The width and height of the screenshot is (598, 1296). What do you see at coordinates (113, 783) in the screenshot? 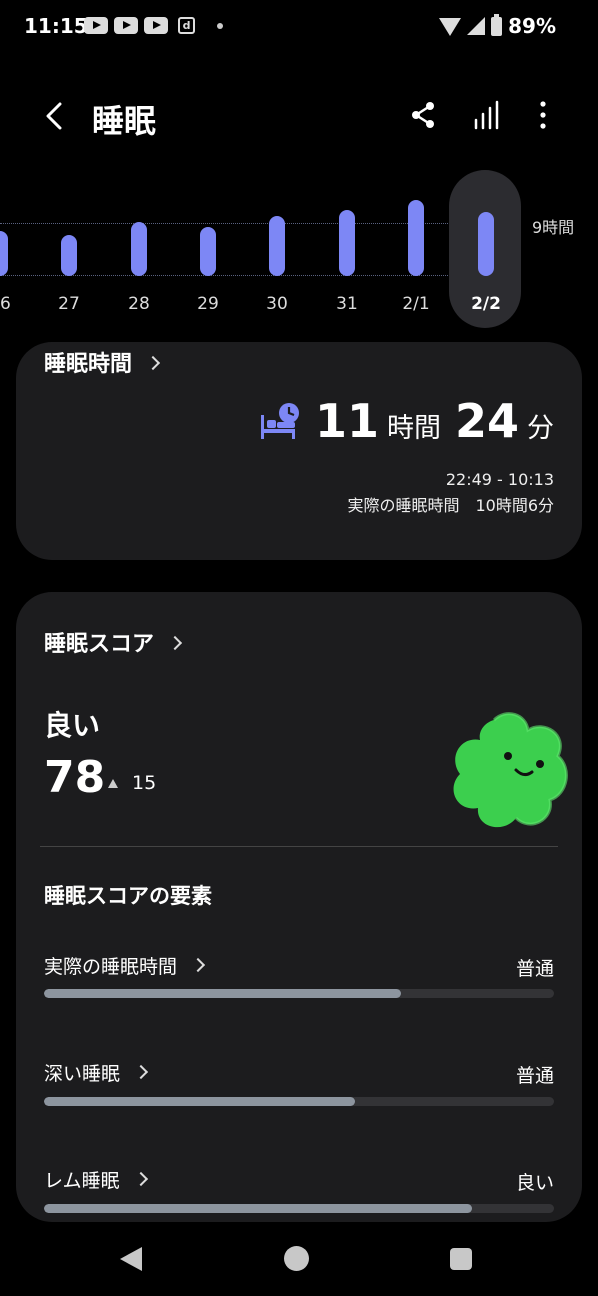
I see `up-triangle-icon` at bounding box center [113, 783].